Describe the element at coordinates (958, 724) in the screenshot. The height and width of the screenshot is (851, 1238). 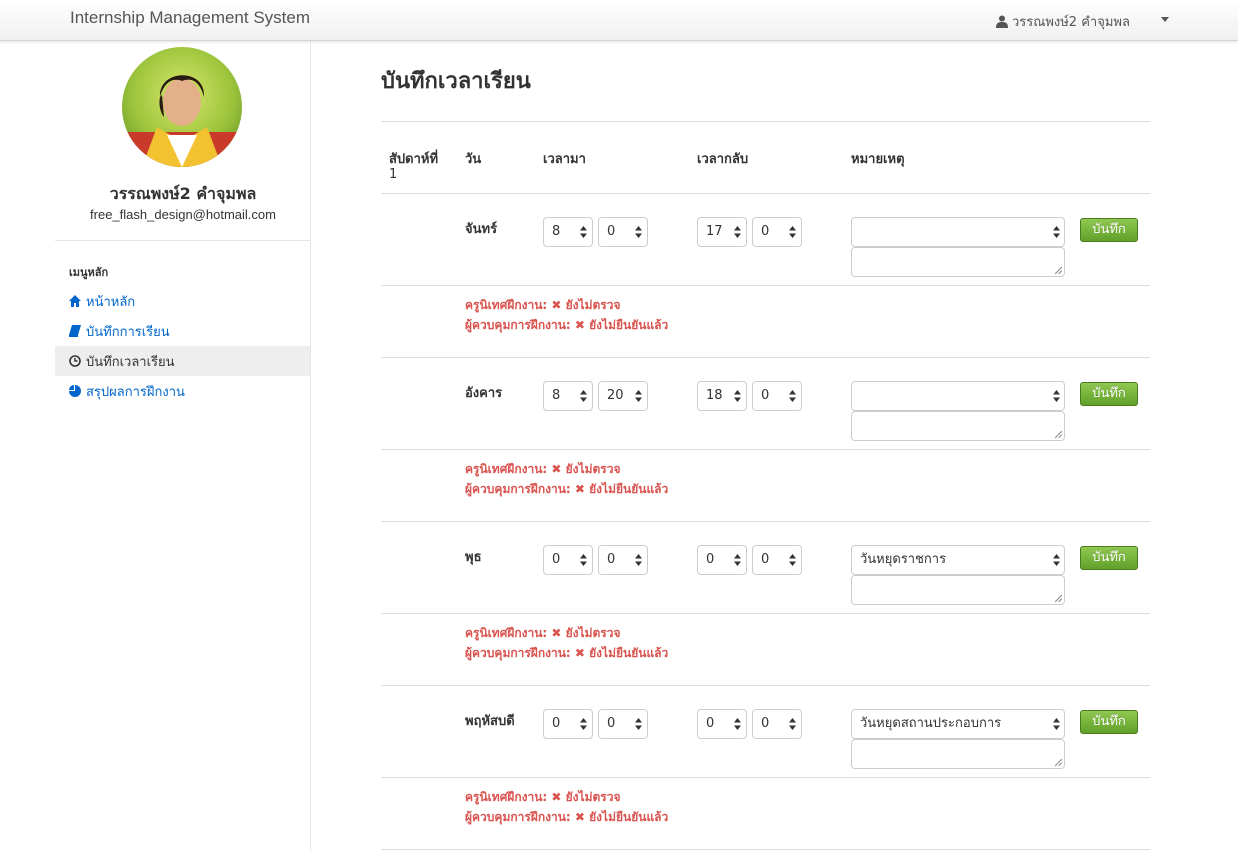
I see `note-select: วันหยุดสถานประกอบการ` at that location.